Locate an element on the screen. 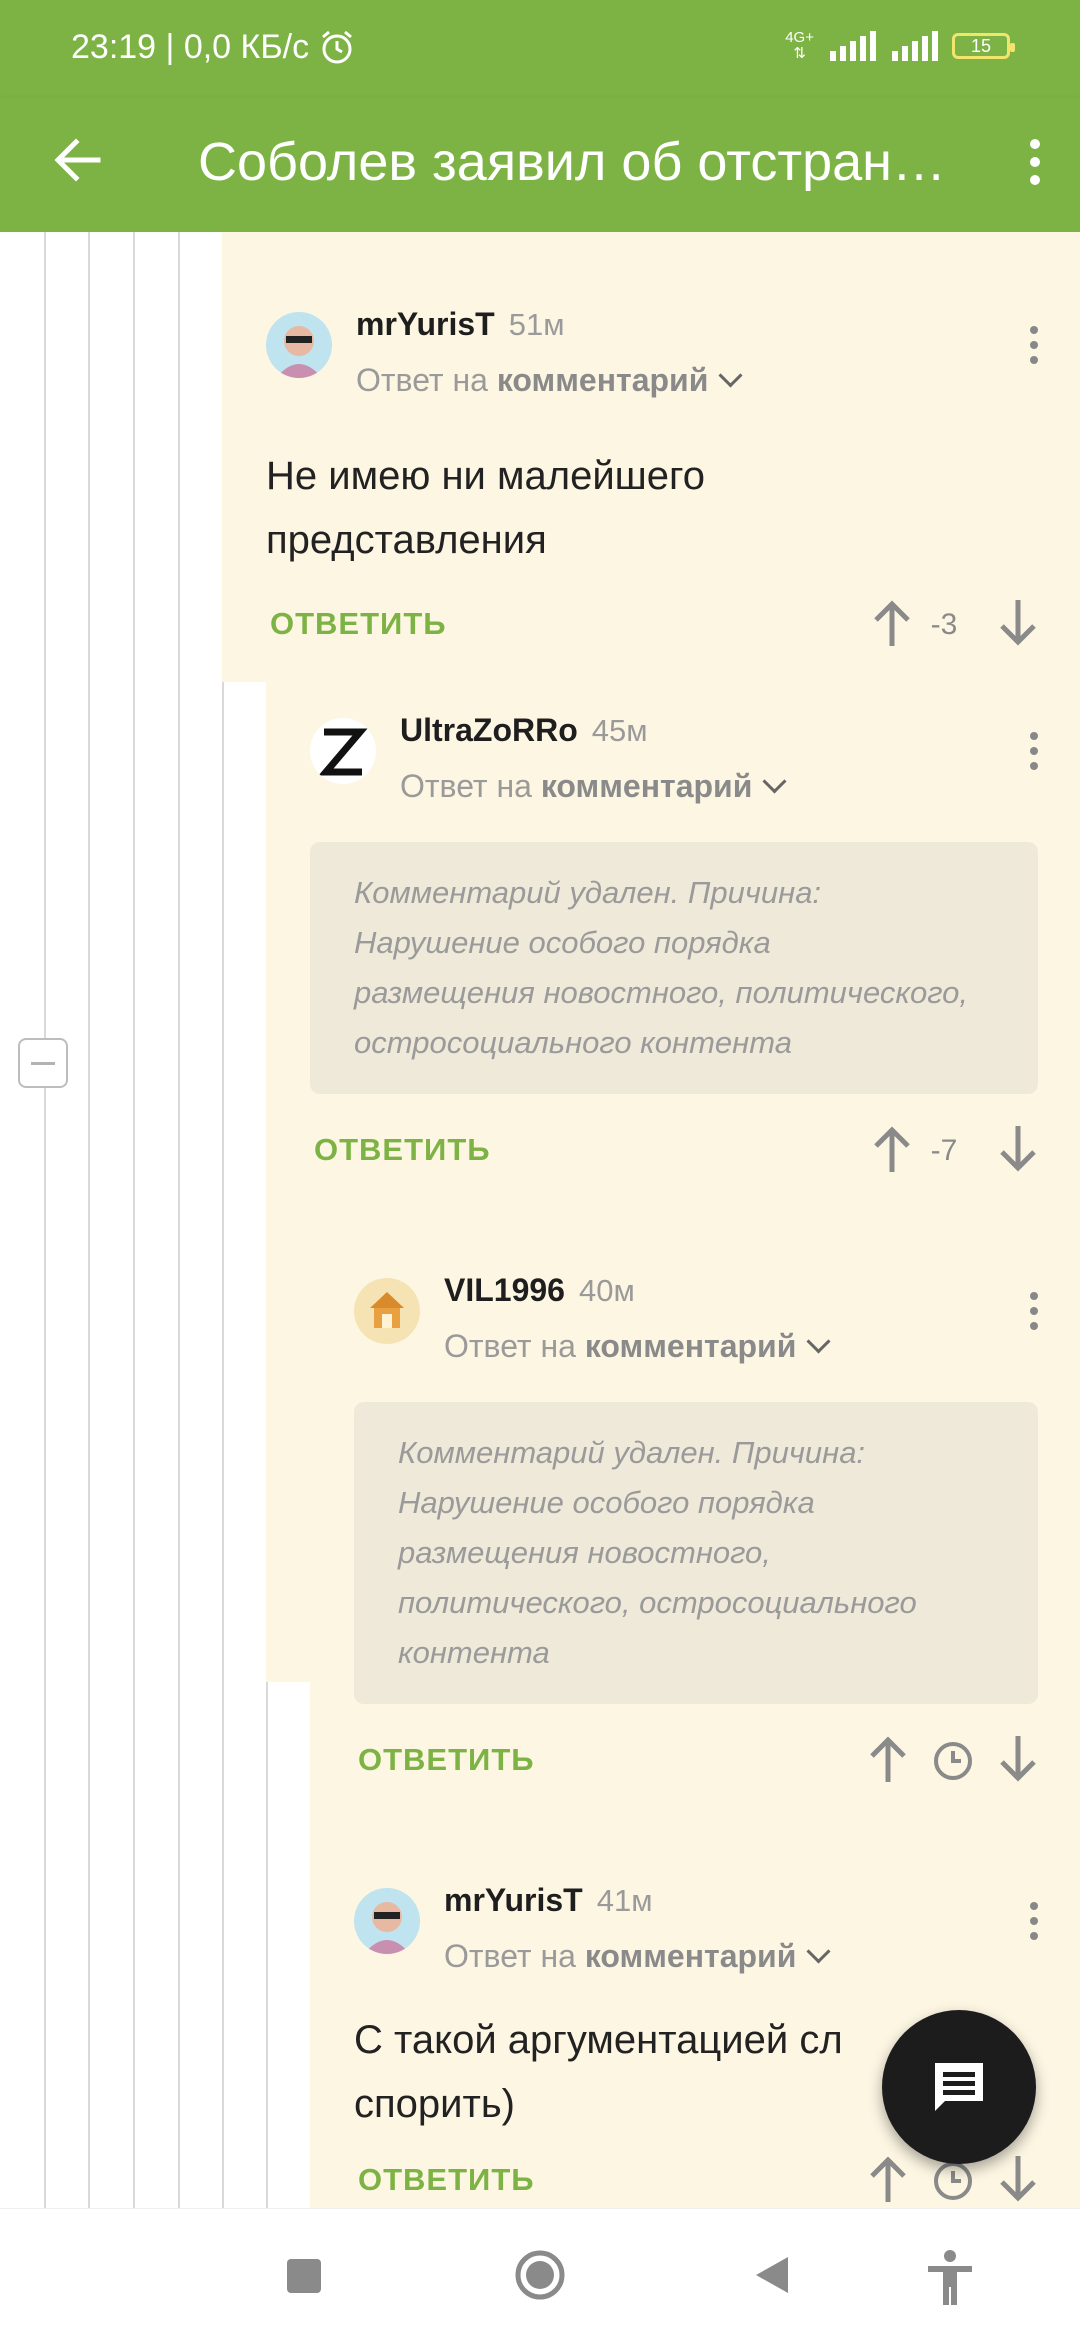  accessibility-icon is located at coordinates (950, 2278).